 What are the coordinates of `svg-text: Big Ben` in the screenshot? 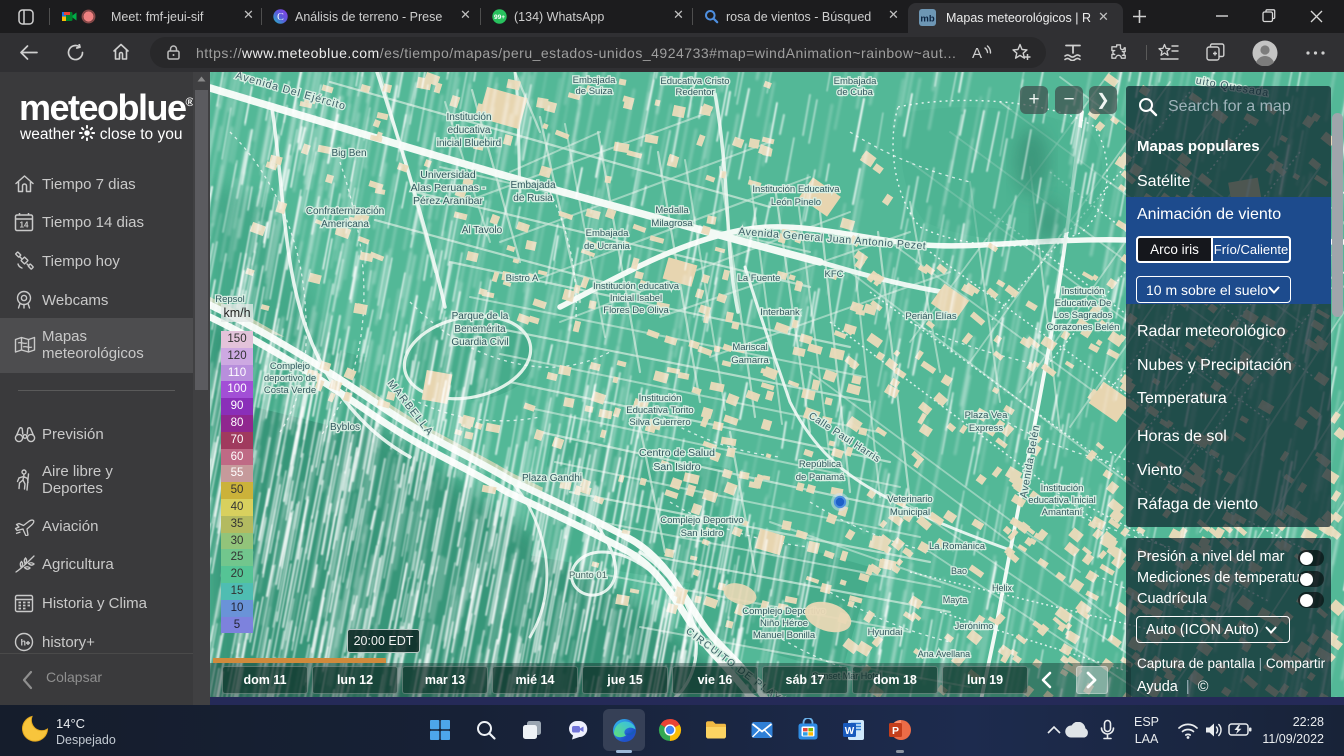 It's located at (348, 153).